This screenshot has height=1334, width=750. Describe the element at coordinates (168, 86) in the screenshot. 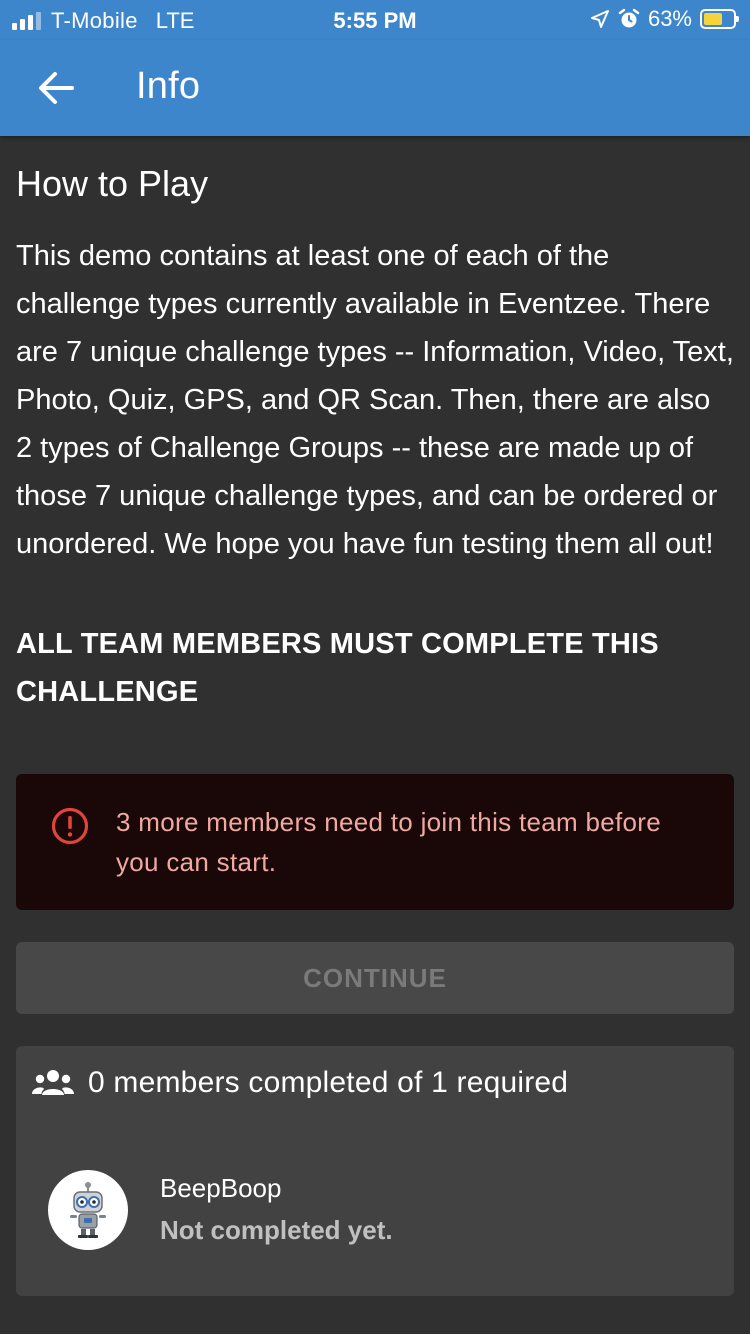

I see `page-title: Info` at that location.